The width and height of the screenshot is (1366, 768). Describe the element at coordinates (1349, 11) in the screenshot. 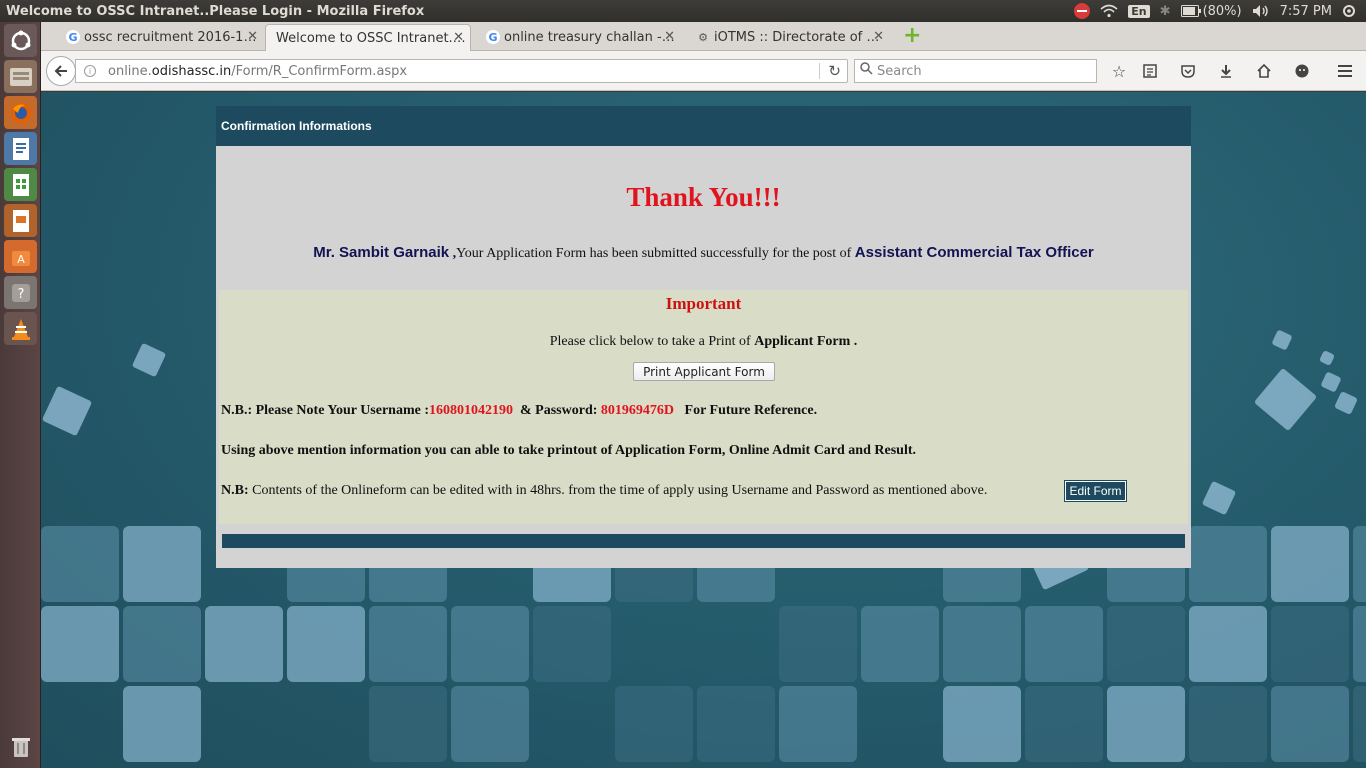

I see `settings-gear-icon` at that location.